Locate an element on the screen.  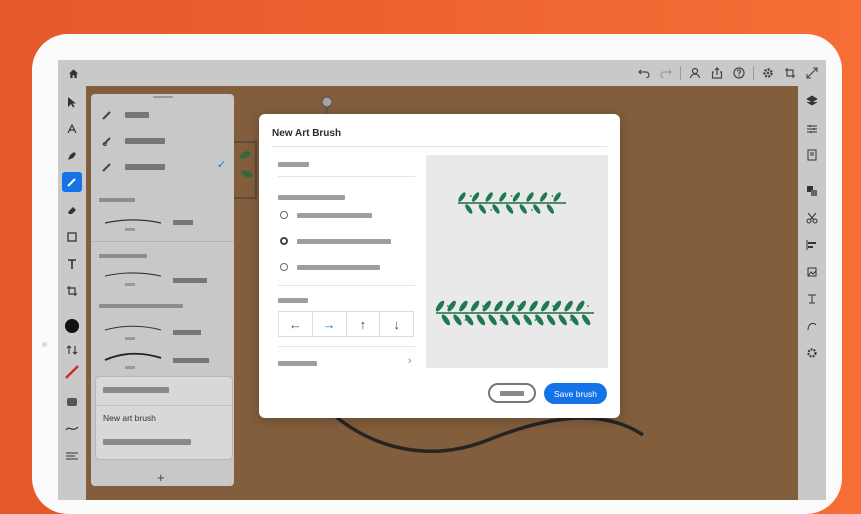
direction-label is located at coordinates (293, 300).